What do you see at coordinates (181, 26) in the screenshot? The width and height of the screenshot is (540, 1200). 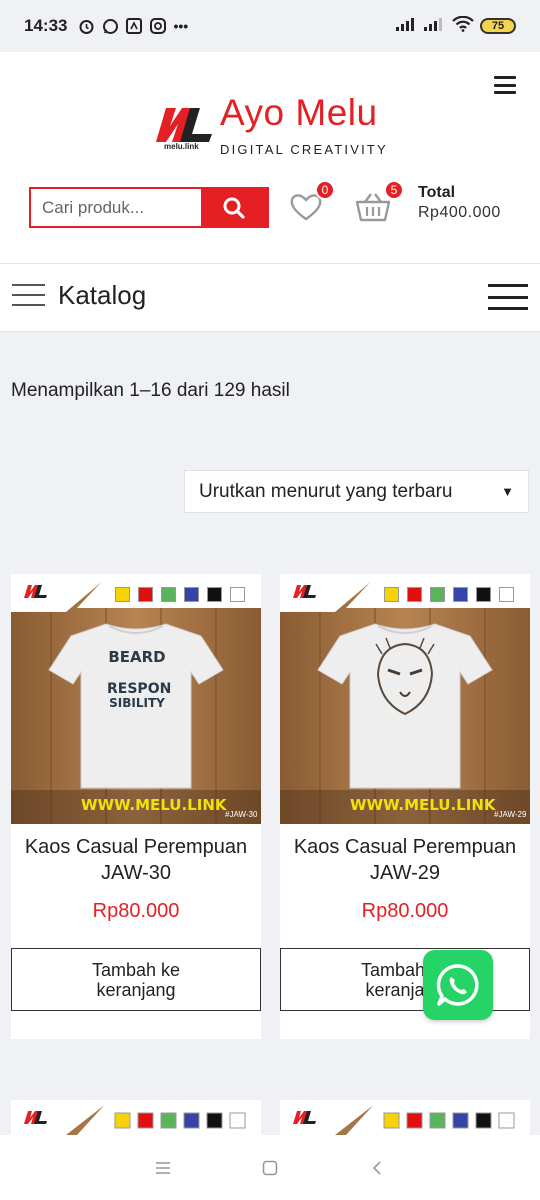 I see `more-notifications: •••` at bounding box center [181, 26].